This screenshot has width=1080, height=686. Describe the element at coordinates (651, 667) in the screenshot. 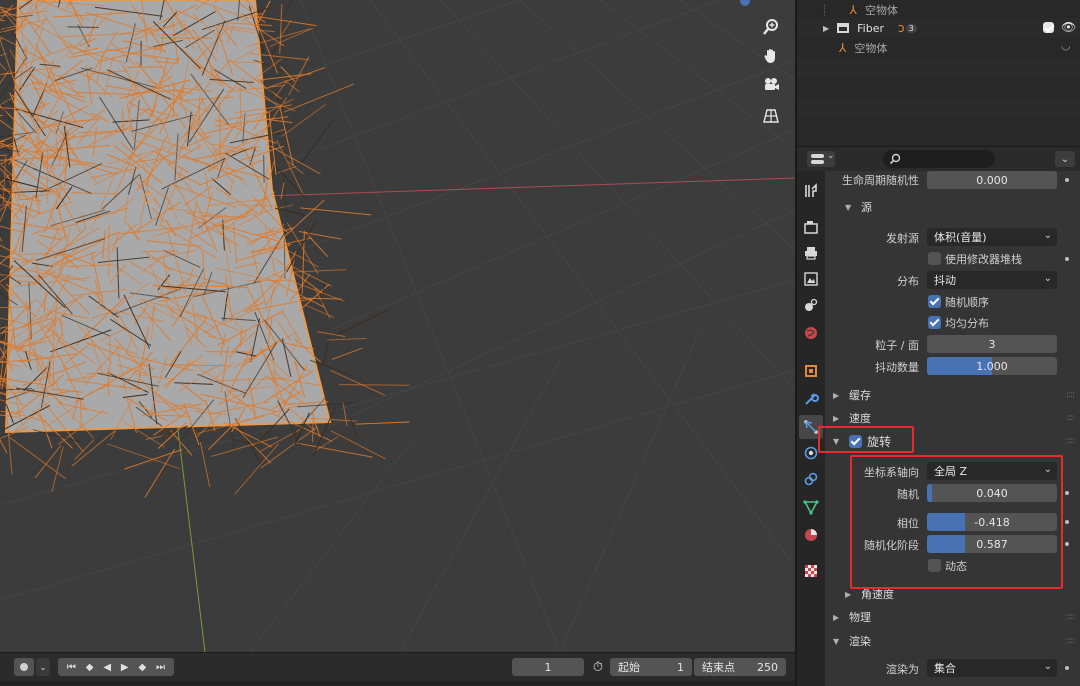

I see `start-frame-field: 起始 1` at that location.